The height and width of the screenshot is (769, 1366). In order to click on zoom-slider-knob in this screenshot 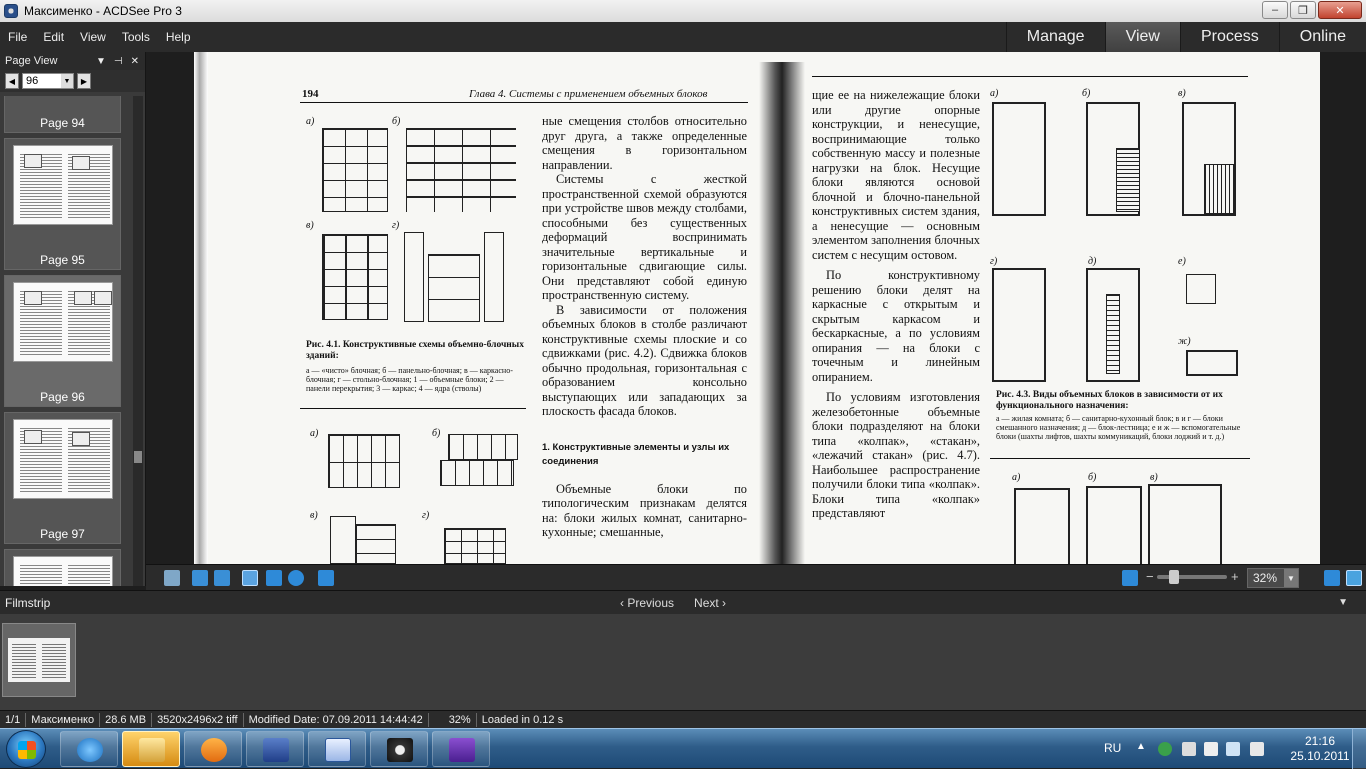, I will do `click(1174, 577)`.